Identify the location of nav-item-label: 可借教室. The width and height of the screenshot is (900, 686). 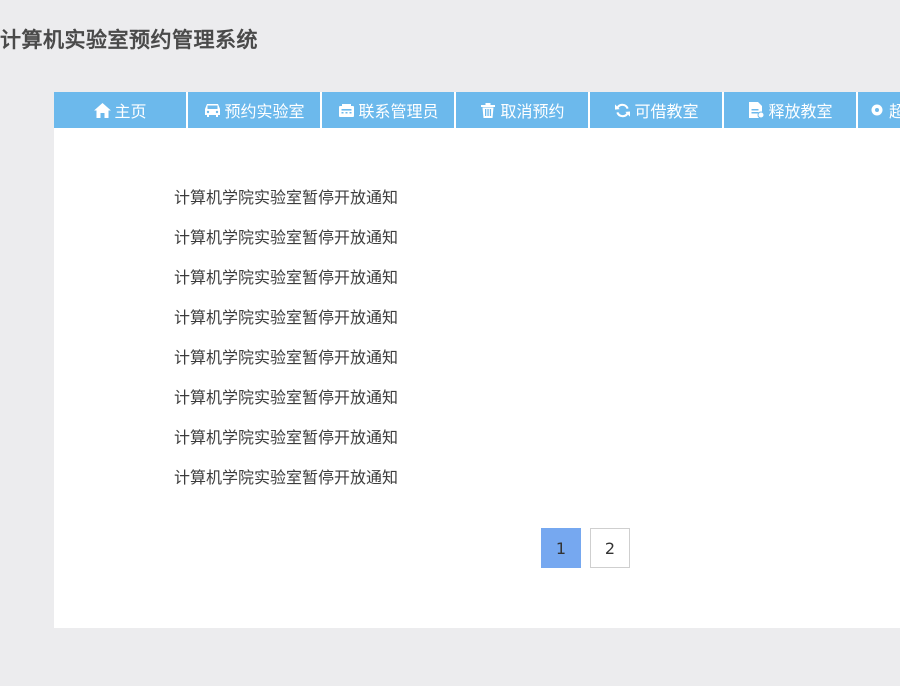
(666, 111).